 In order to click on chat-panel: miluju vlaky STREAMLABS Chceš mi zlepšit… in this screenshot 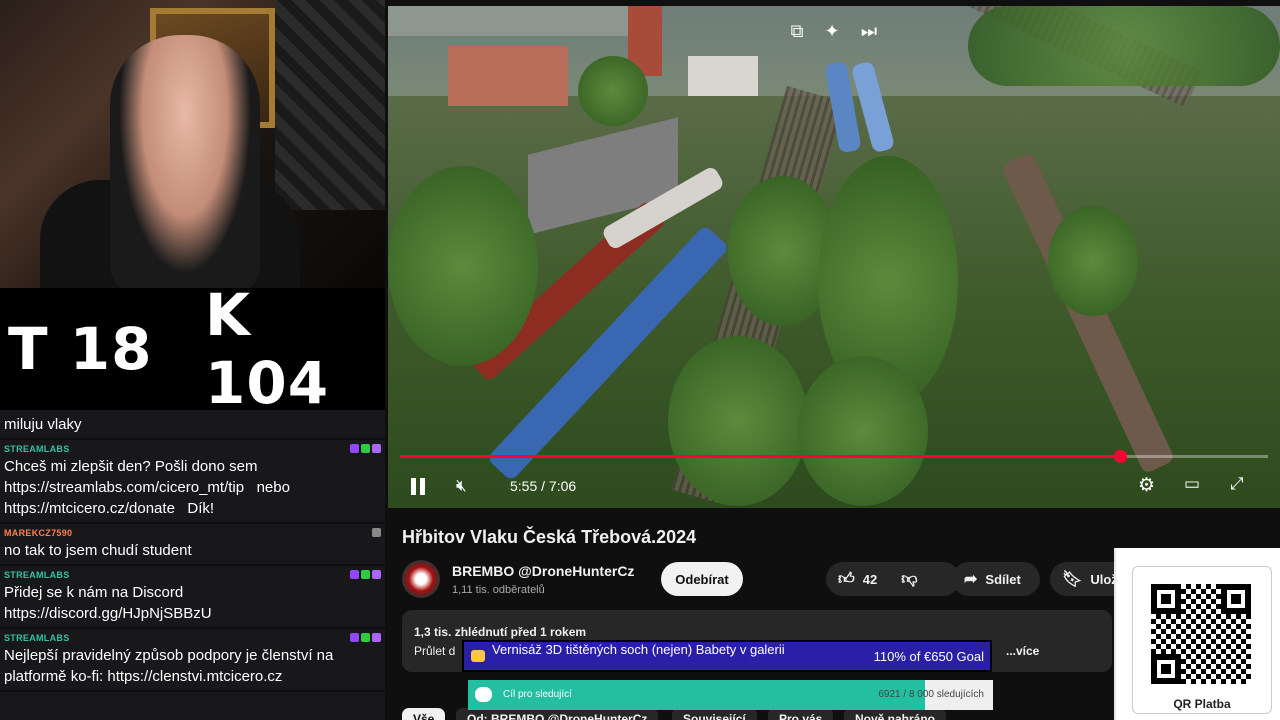, I will do `click(192, 565)`.